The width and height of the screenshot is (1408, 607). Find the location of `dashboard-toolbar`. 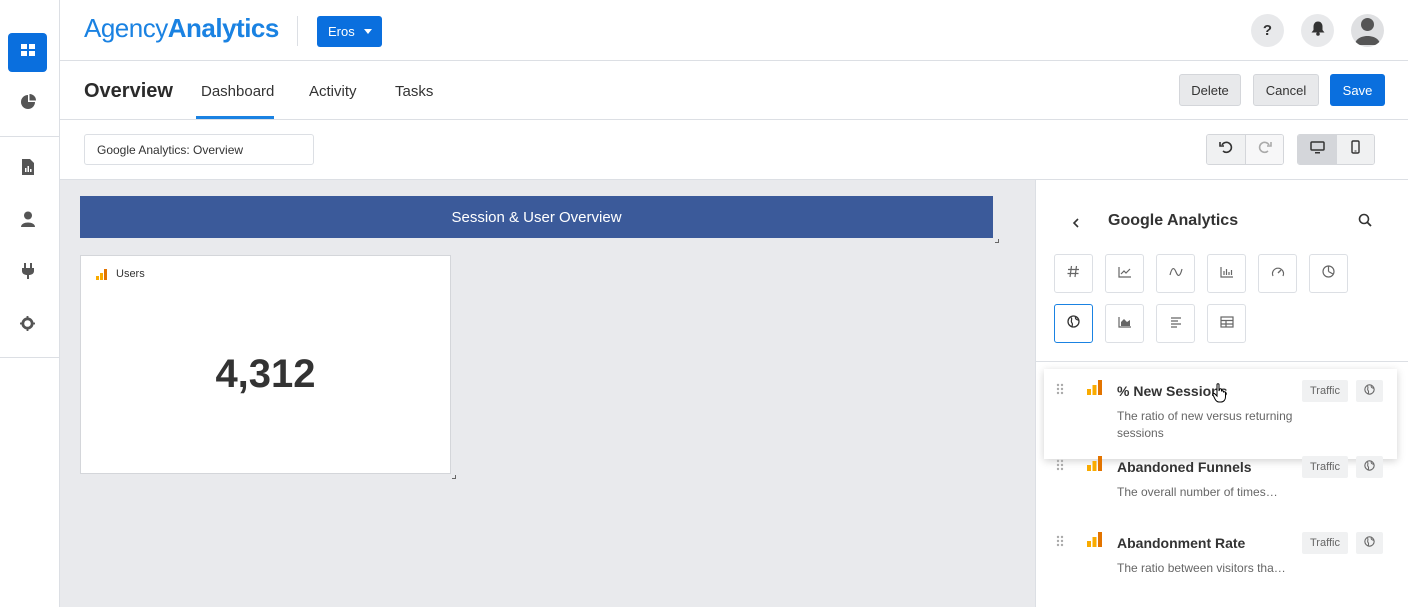

dashboard-toolbar is located at coordinates (734, 150).